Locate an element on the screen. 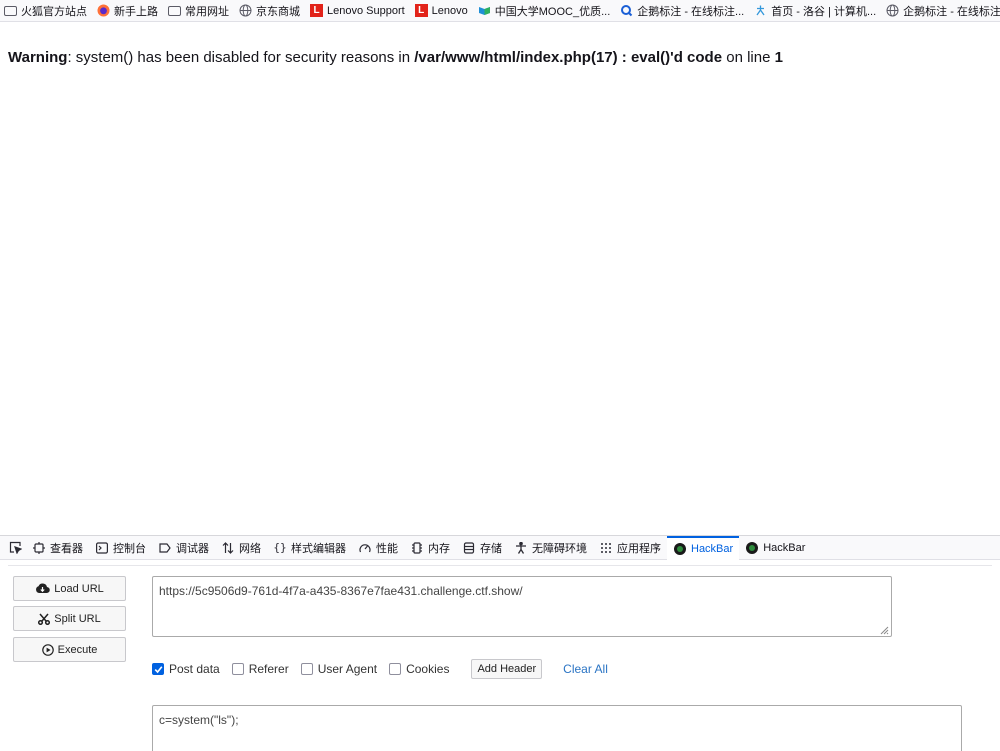 This screenshot has width=1000, height=751. tab-label: 无障碍环境 is located at coordinates (559, 548).